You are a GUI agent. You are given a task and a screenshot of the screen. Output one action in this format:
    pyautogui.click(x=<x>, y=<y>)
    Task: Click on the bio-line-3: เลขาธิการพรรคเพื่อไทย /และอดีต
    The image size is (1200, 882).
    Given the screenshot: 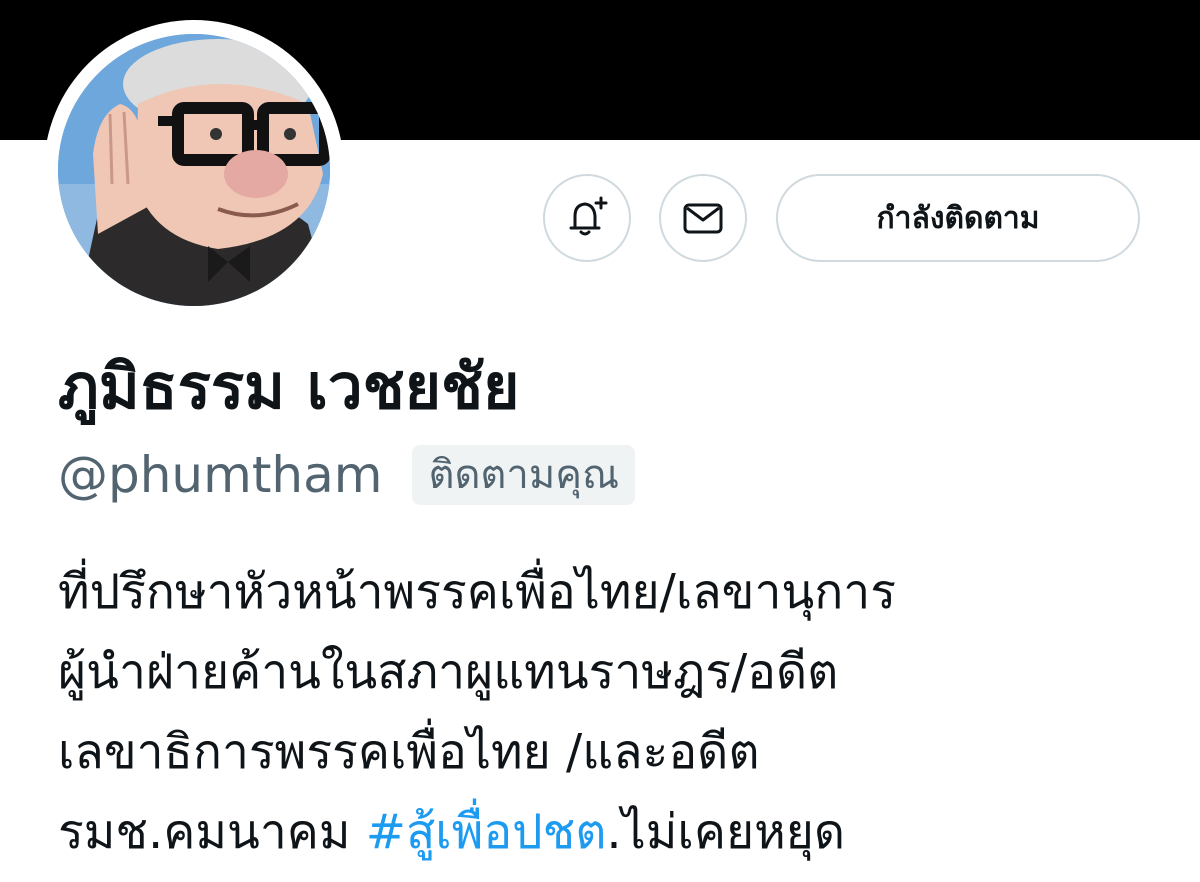 What is the action you would take?
    pyautogui.click(x=409, y=752)
    